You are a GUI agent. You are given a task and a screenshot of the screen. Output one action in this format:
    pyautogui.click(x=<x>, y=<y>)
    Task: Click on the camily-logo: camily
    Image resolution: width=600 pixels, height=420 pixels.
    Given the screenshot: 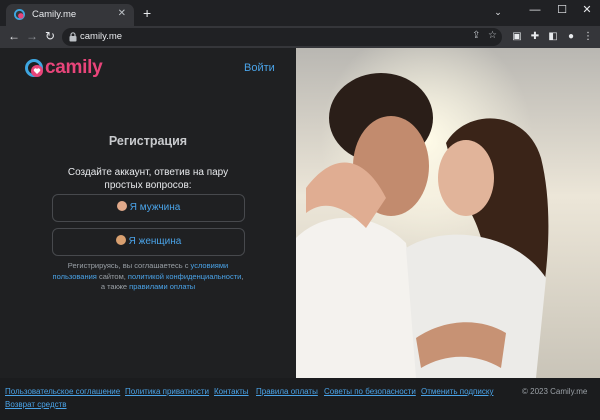 What is the action you would take?
    pyautogui.click(x=70, y=69)
    